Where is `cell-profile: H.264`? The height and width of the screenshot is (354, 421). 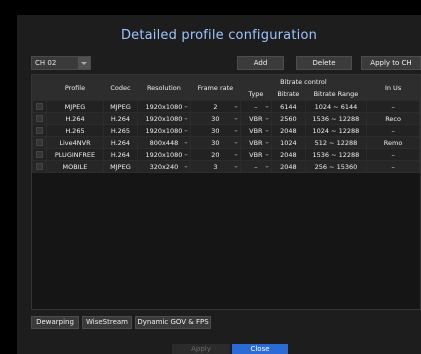 cell-profile: H.264 is located at coordinates (75, 118).